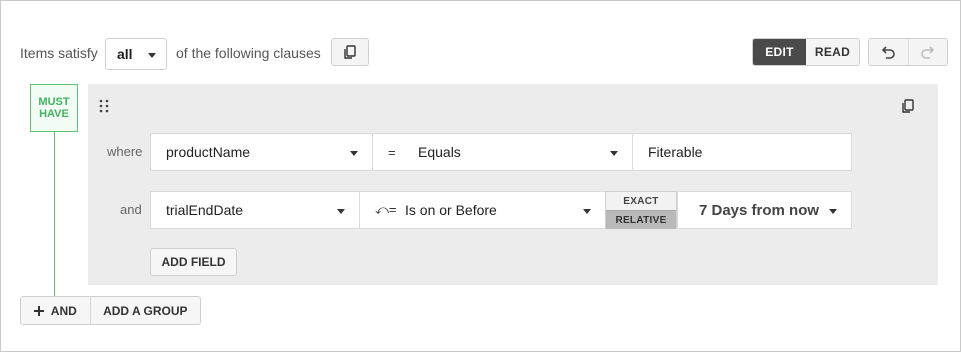 This screenshot has width=961, height=352. I want to click on add-and-button: AND, so click(55, 310).